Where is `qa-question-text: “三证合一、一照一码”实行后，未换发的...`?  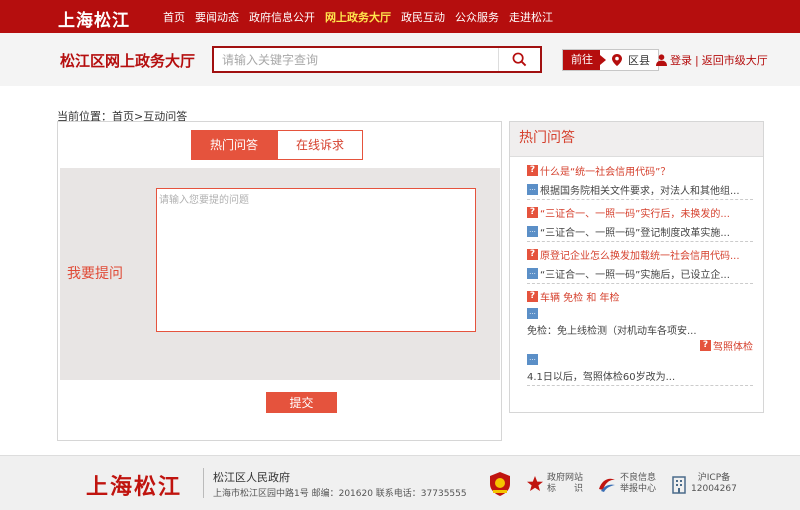 qa-question-text: “三证合一、一照一码”实行后，未换发的... is located at coordinates (635, 214).